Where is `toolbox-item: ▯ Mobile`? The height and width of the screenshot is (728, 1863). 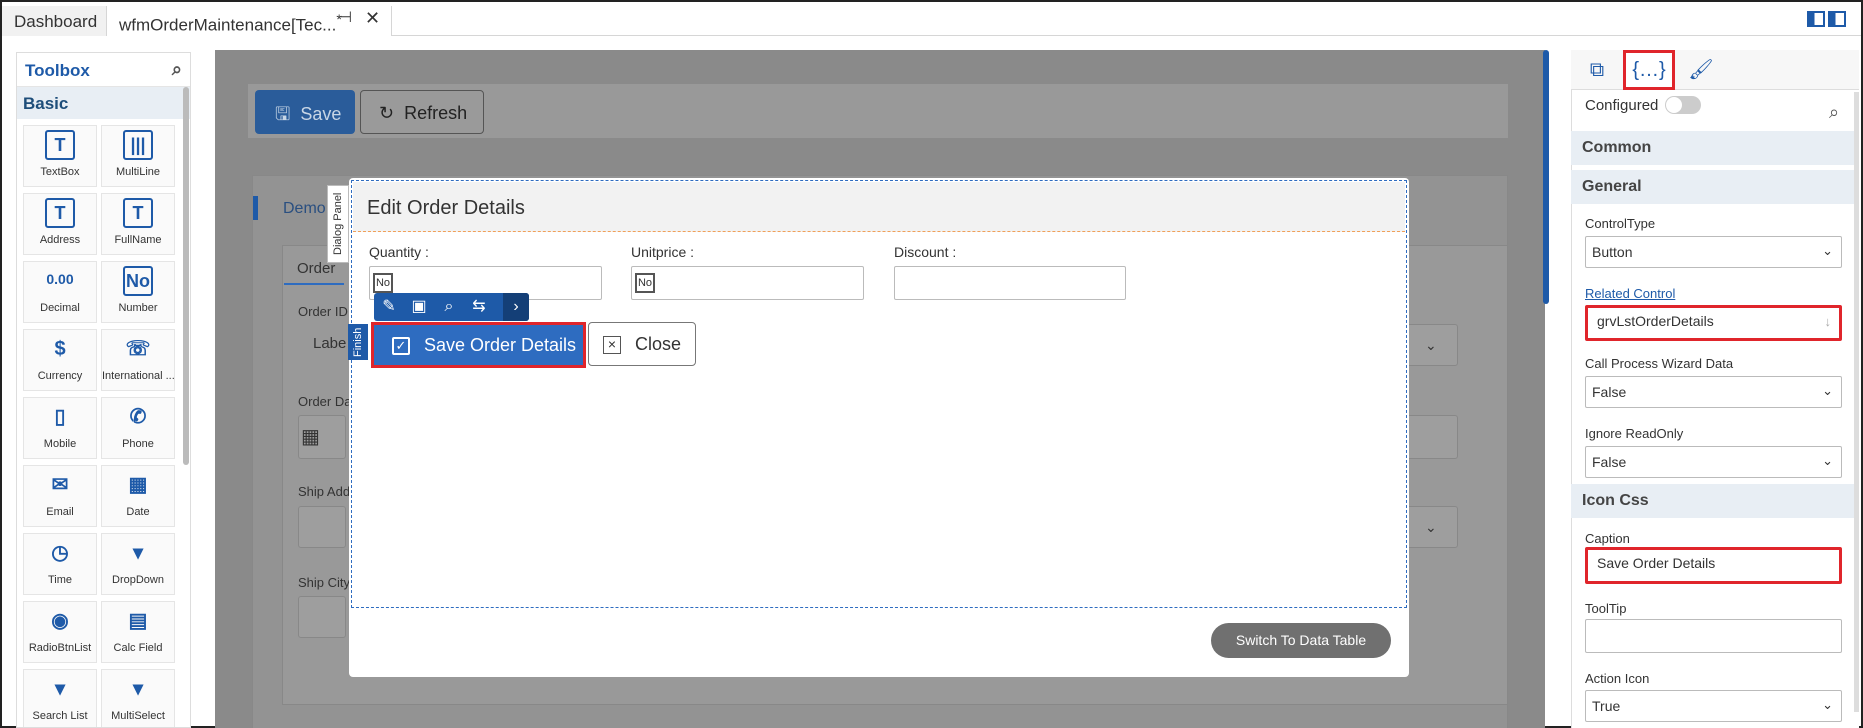
toolbox-item: ▯ Mobile is located at coordinates (60, 428).